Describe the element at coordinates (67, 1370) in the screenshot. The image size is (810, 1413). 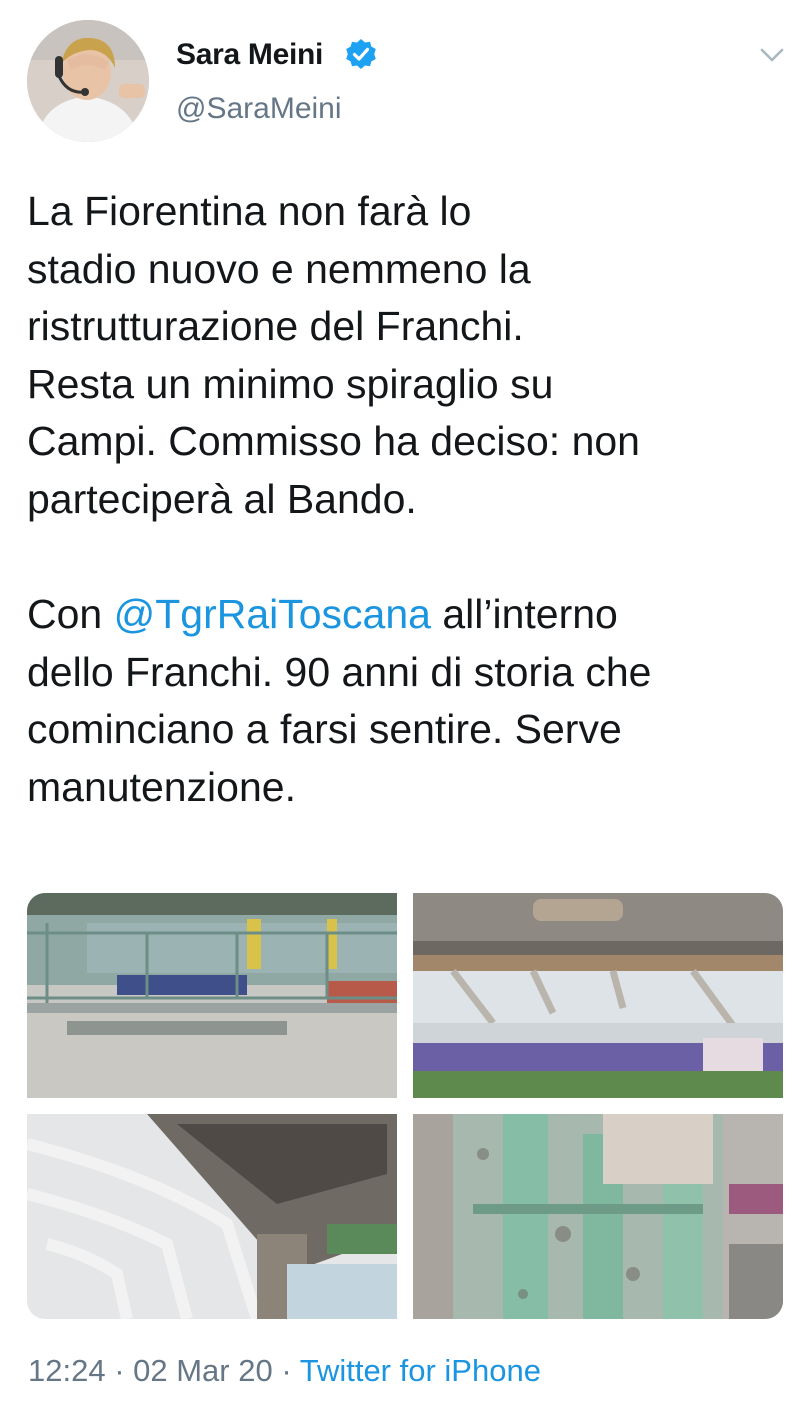
I see `tweet-time: 12:24` at that location.